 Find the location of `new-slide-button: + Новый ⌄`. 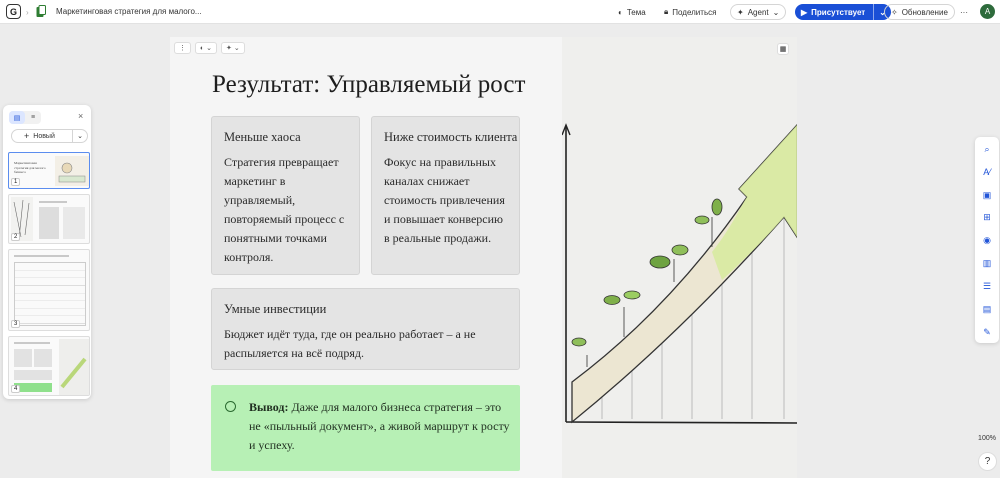

new-slide-button: + Новый ⌄ is located at coordinates (49, 136).